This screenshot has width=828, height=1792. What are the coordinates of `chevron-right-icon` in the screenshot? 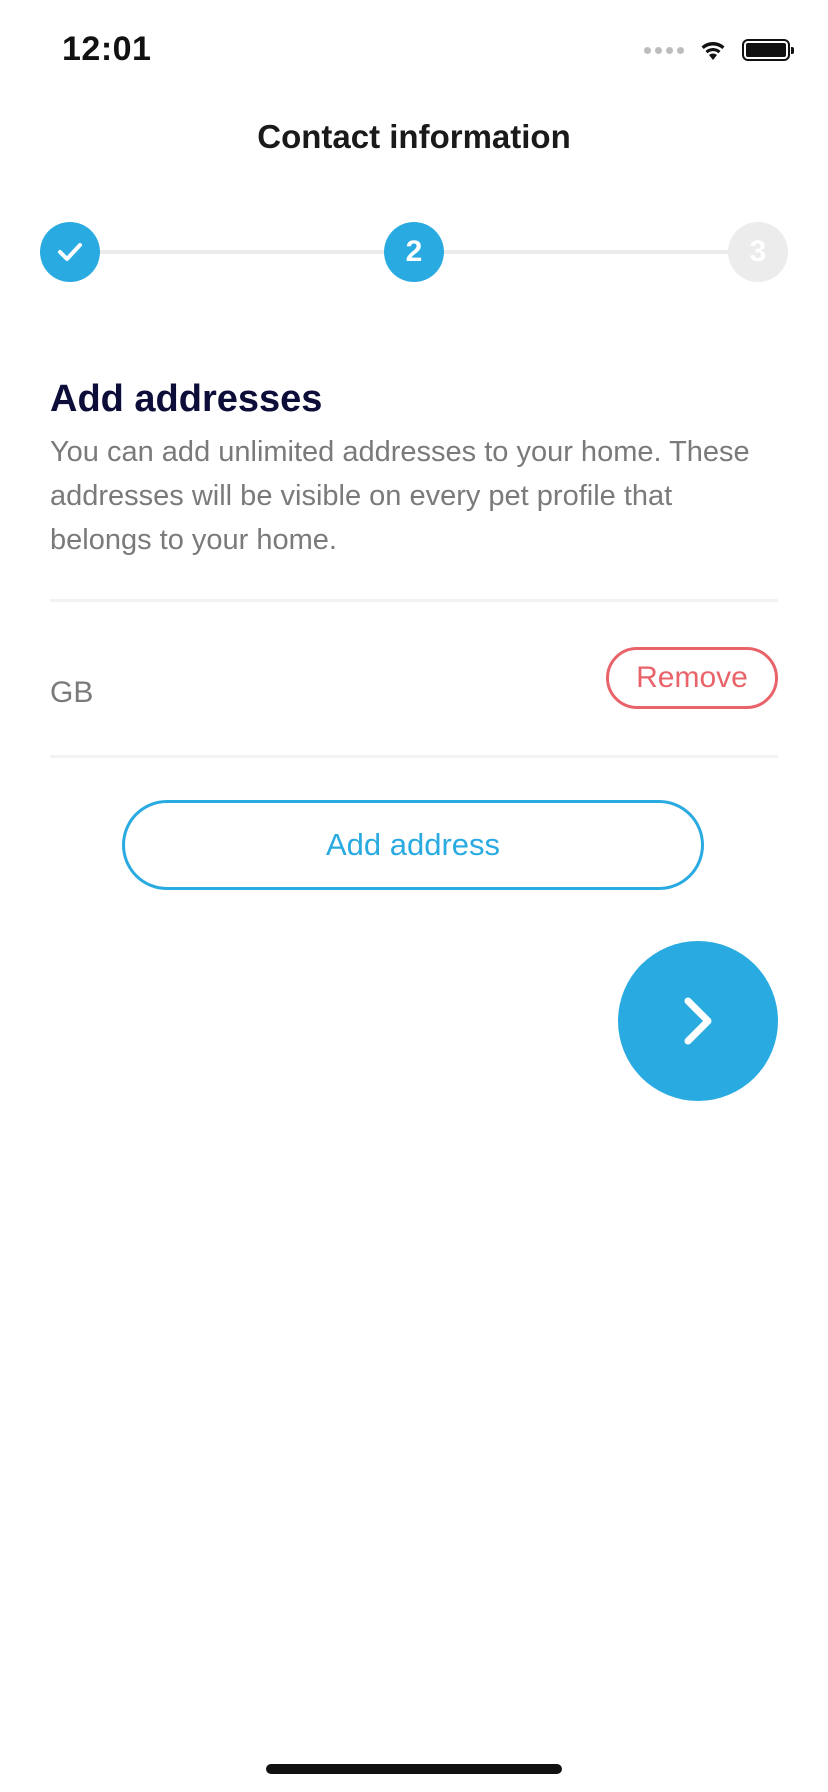 It's located at (698, 1021).